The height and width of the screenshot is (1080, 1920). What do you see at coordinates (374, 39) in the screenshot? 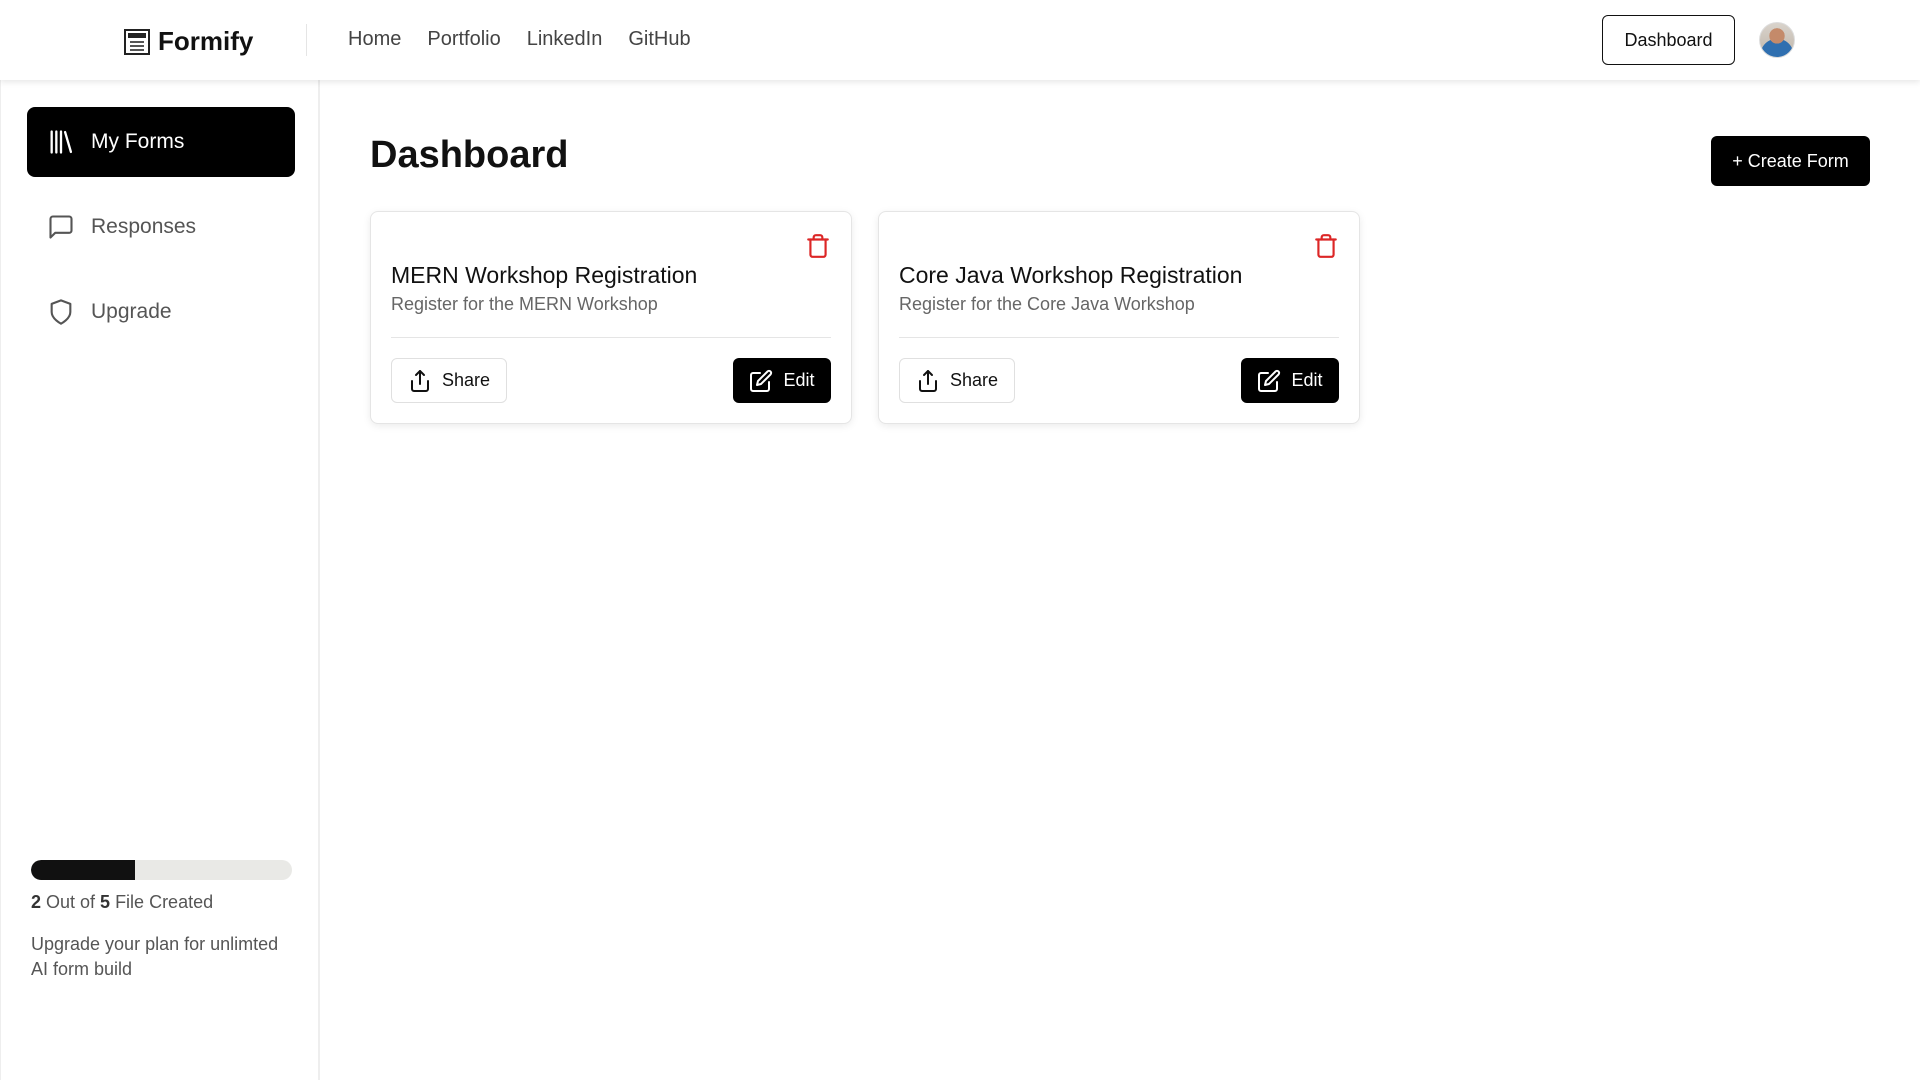
I see `nav-home: Home` at bounding box center [374, 39].